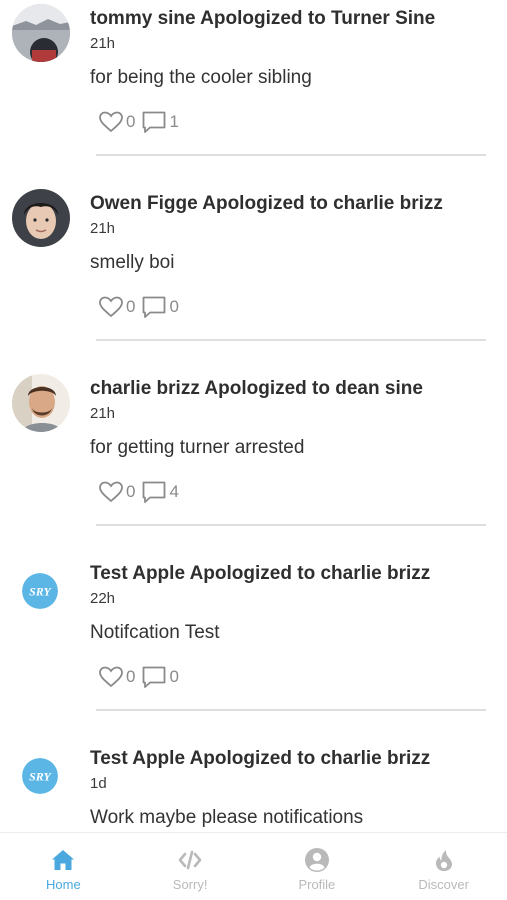 This screenshot has height=900, width=507. I want to click on tab-home: Home, so click(63, 866).